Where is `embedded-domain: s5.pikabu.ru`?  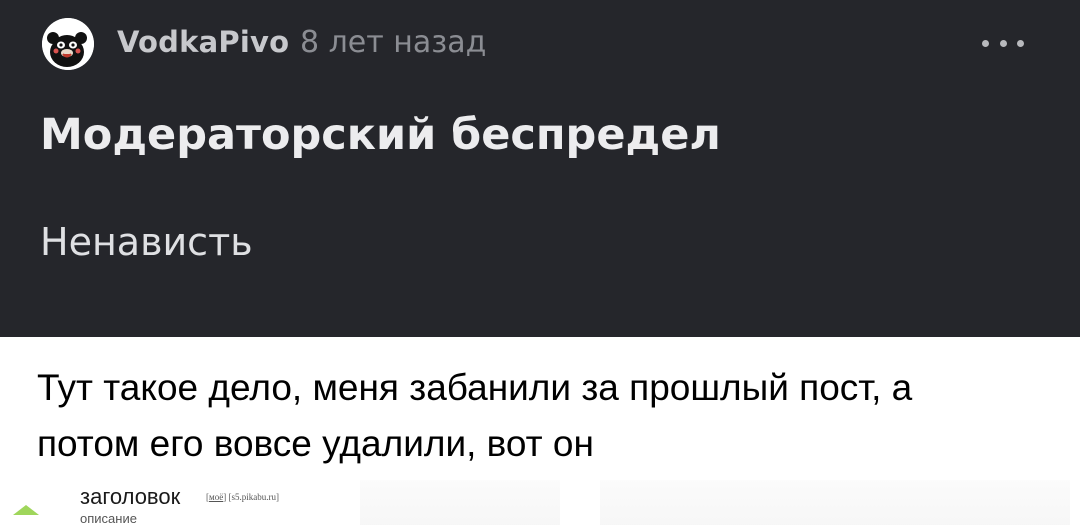 embedded-domain: s5.pikabu.ru is located at coordinates (253, 497).